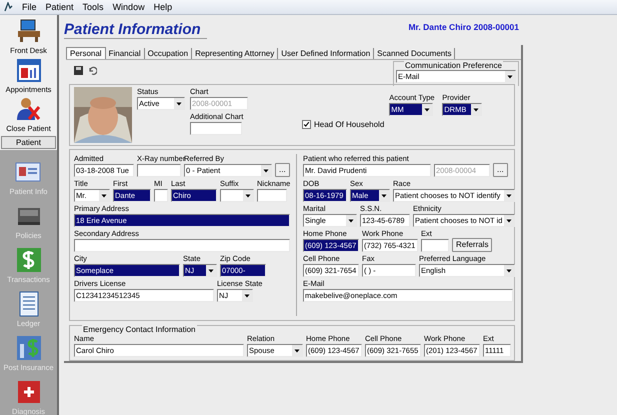 The image size is (617, 415). What do you see at coordinates (168, 53) in the screenshot?
I see `tab: Occupation` at bounding box center [168, 53].